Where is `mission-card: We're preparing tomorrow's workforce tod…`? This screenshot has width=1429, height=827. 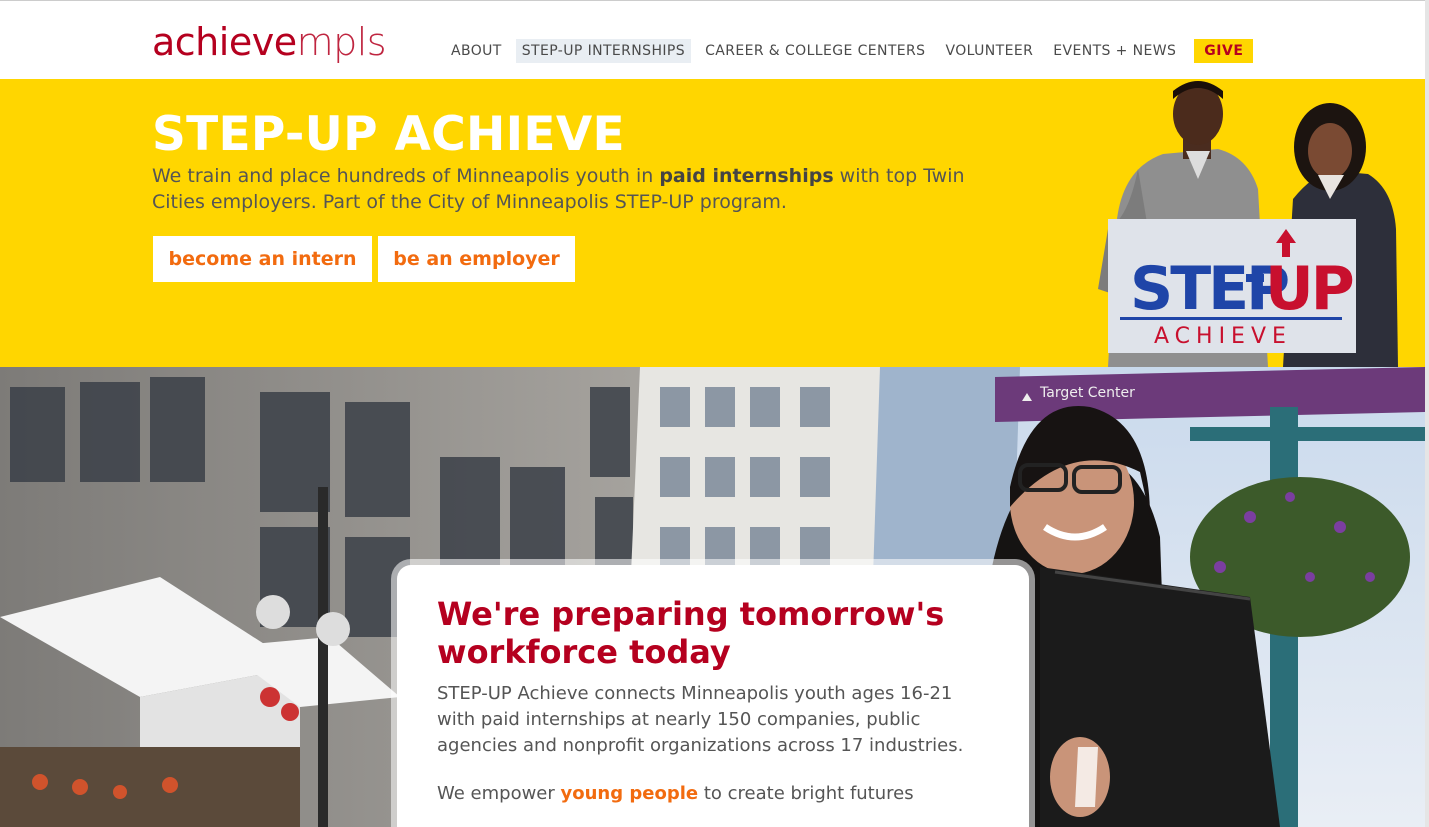 mission-card: We're preparing tomorrow's workforce tod… is located at coordinates (713, 696).